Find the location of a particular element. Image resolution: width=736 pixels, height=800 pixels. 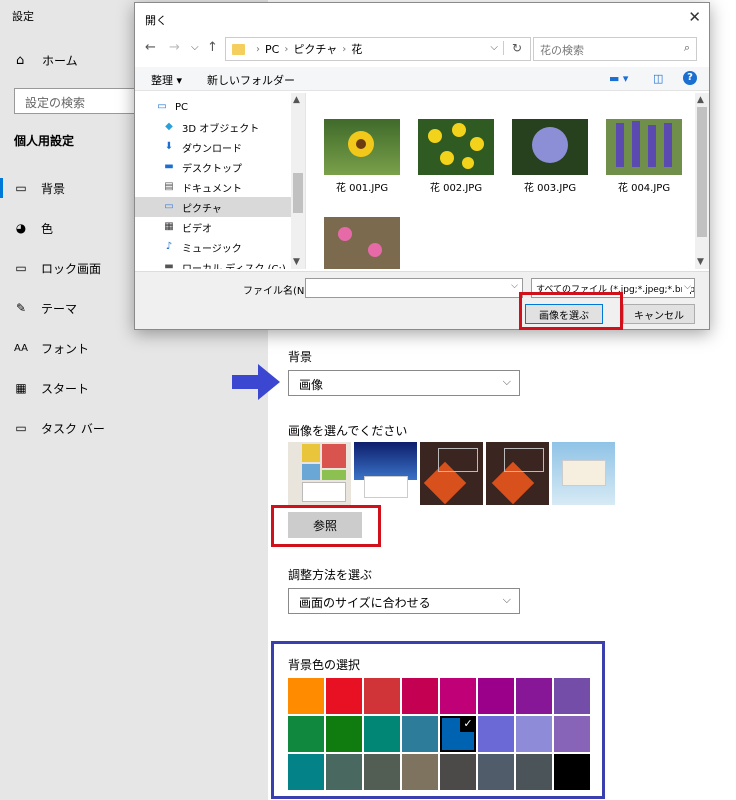

sidebar-item-label: フォント is located at coordinates (65, 348).